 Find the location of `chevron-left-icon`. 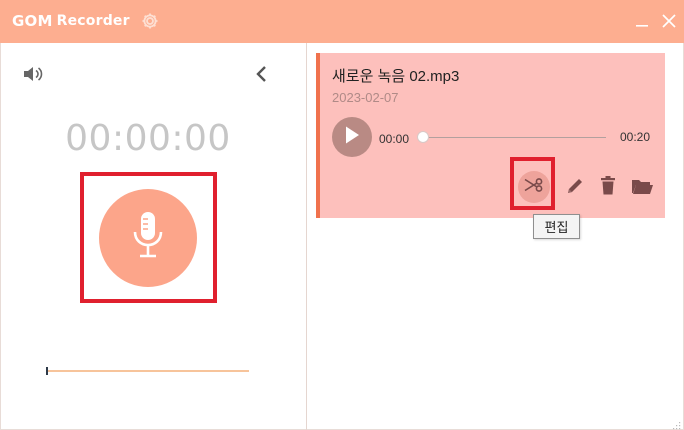

chevron-left-icon is located at coordinates (262, 74).